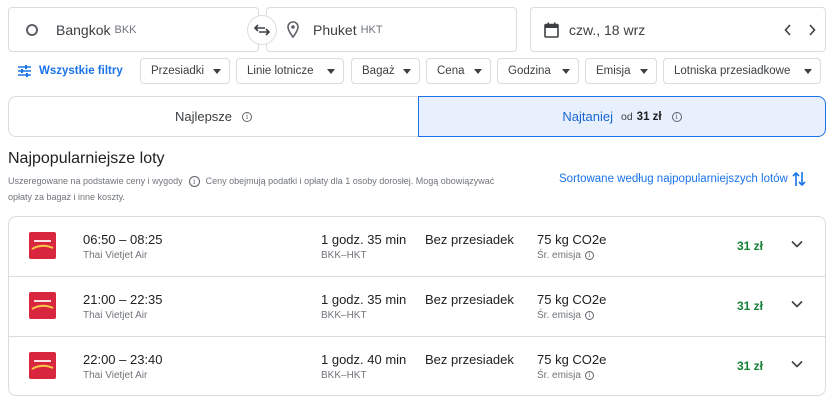 The image size is (832, 404). I want to click on calendar-icon, so click(551, 30).